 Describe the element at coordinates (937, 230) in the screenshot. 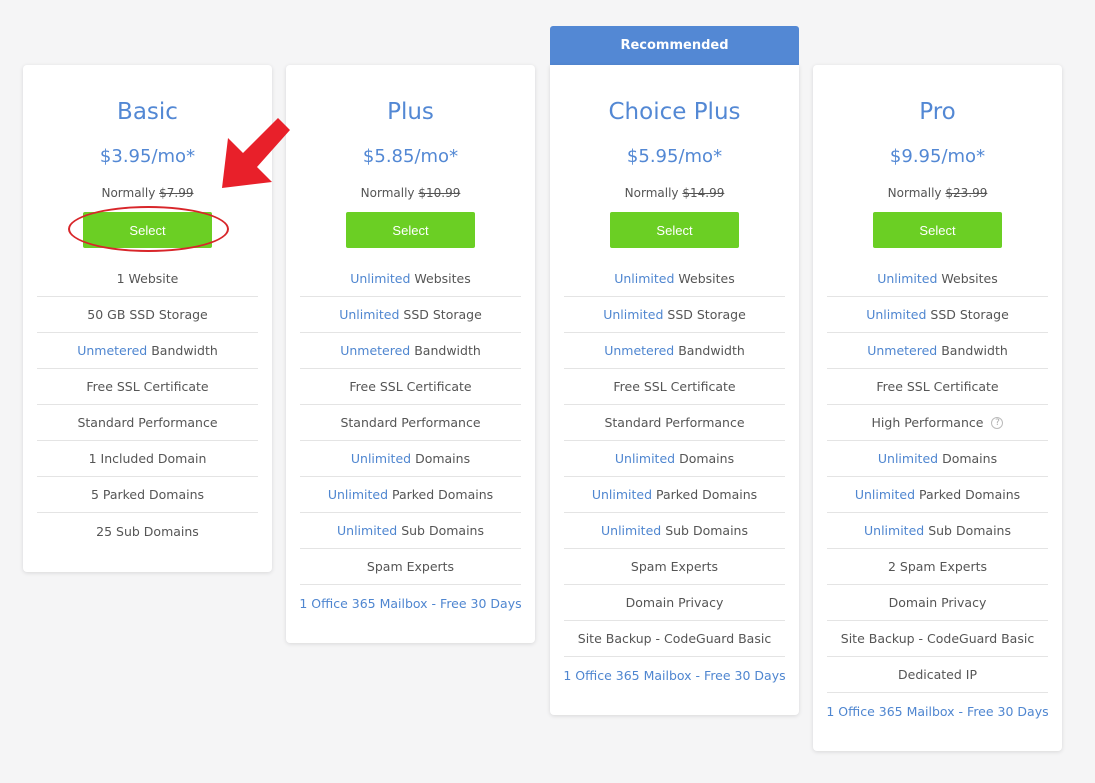

I see `select-button-pro: Select` at that location.